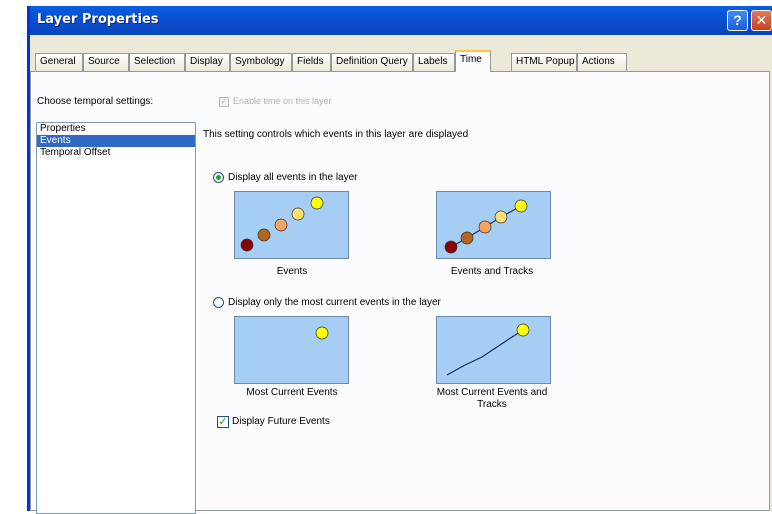  What do you see at coordinates (473, 61) in the screenshot?
I see `tab-time: Time` at bounding box center [473, 61].